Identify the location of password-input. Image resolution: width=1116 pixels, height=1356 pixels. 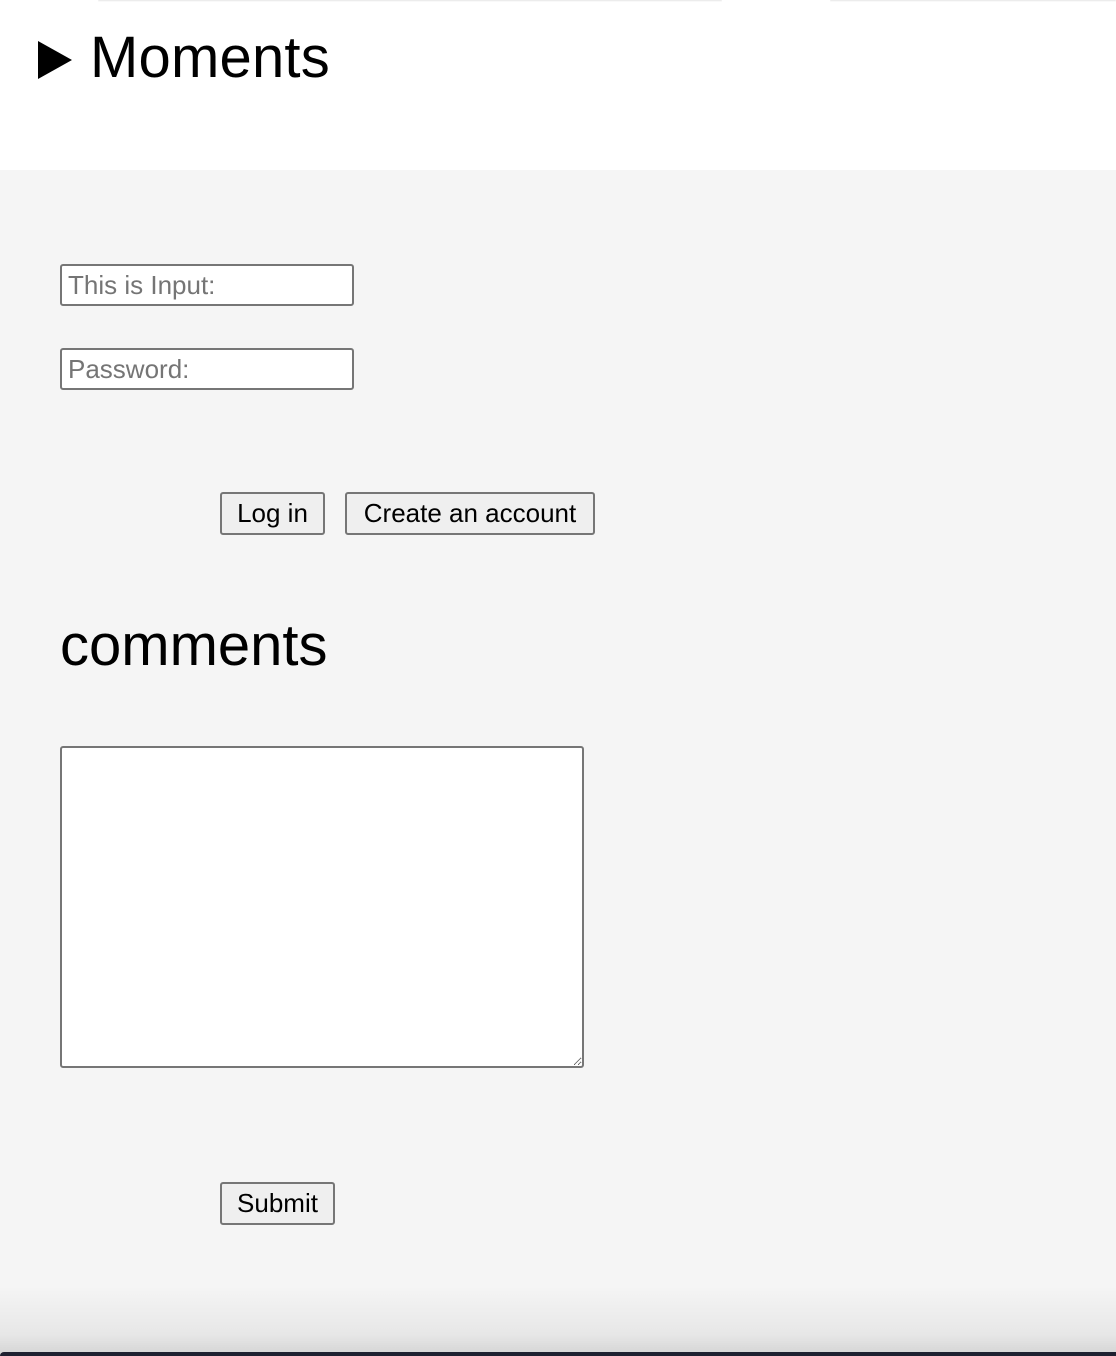
(207, 369).